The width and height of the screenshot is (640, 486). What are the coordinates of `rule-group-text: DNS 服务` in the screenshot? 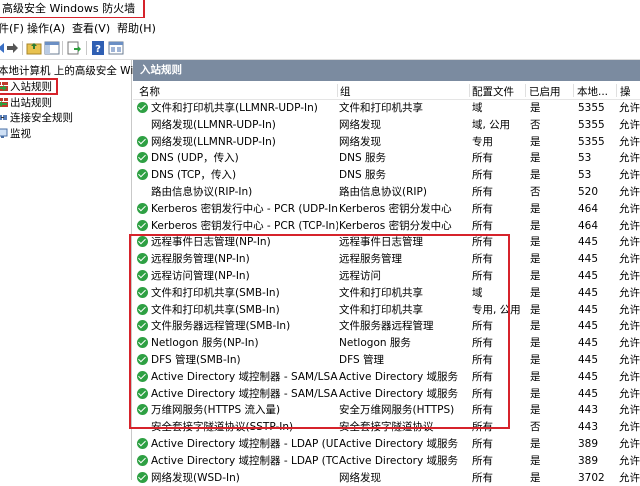 It's located at (362, 158).